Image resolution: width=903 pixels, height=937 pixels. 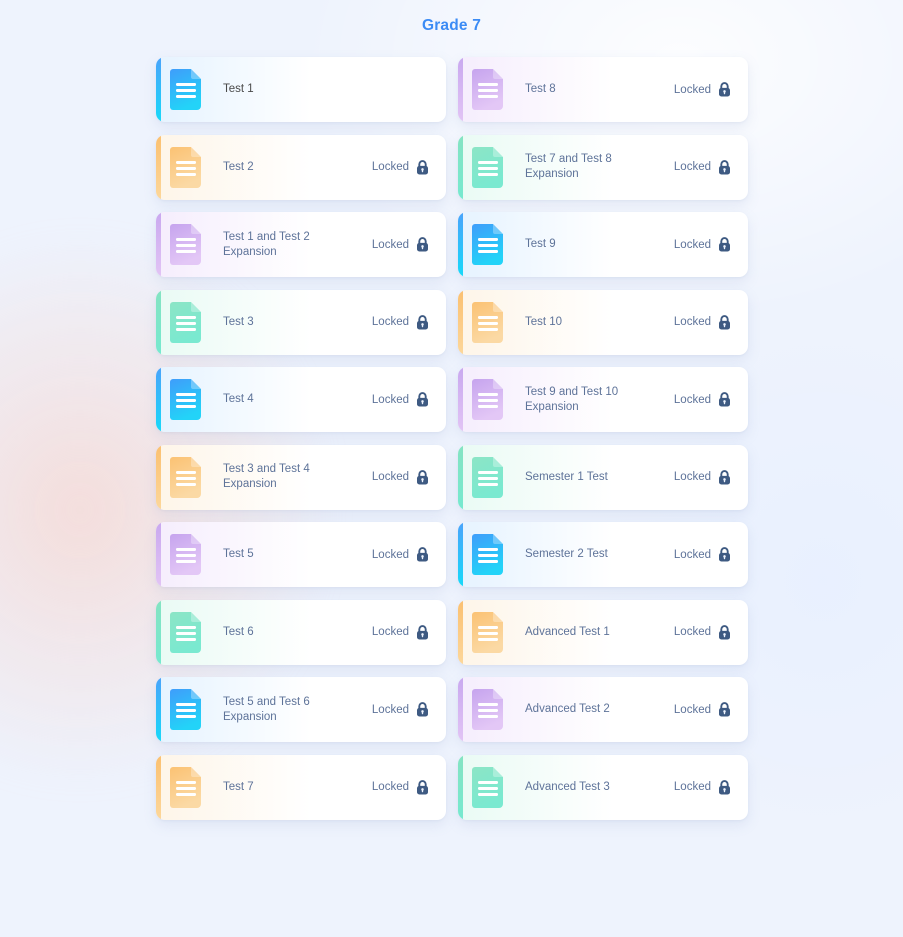 What do you see at coordinates (266, 709) in the screenshot?
I see `test-card-title: Test 5 and Test 6 Expansion` at bounding box center [266, 709].